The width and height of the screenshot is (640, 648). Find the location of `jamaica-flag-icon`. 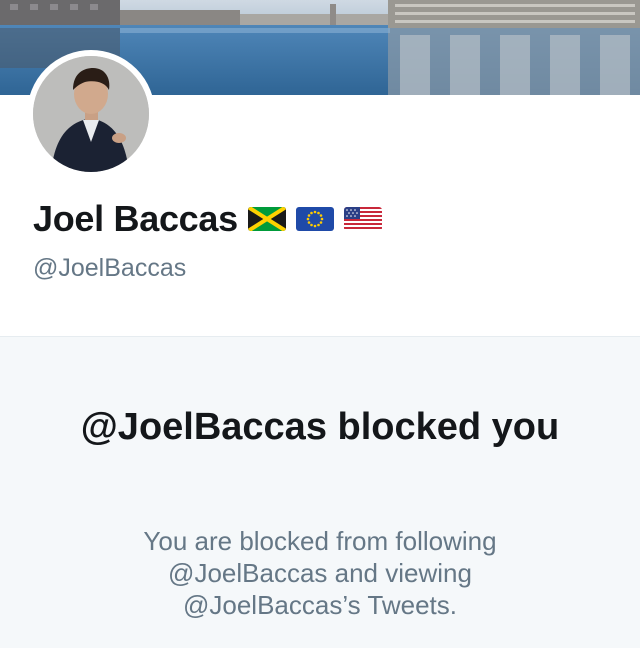

jamaica-flag-icon is located at coordinates (266, 219).